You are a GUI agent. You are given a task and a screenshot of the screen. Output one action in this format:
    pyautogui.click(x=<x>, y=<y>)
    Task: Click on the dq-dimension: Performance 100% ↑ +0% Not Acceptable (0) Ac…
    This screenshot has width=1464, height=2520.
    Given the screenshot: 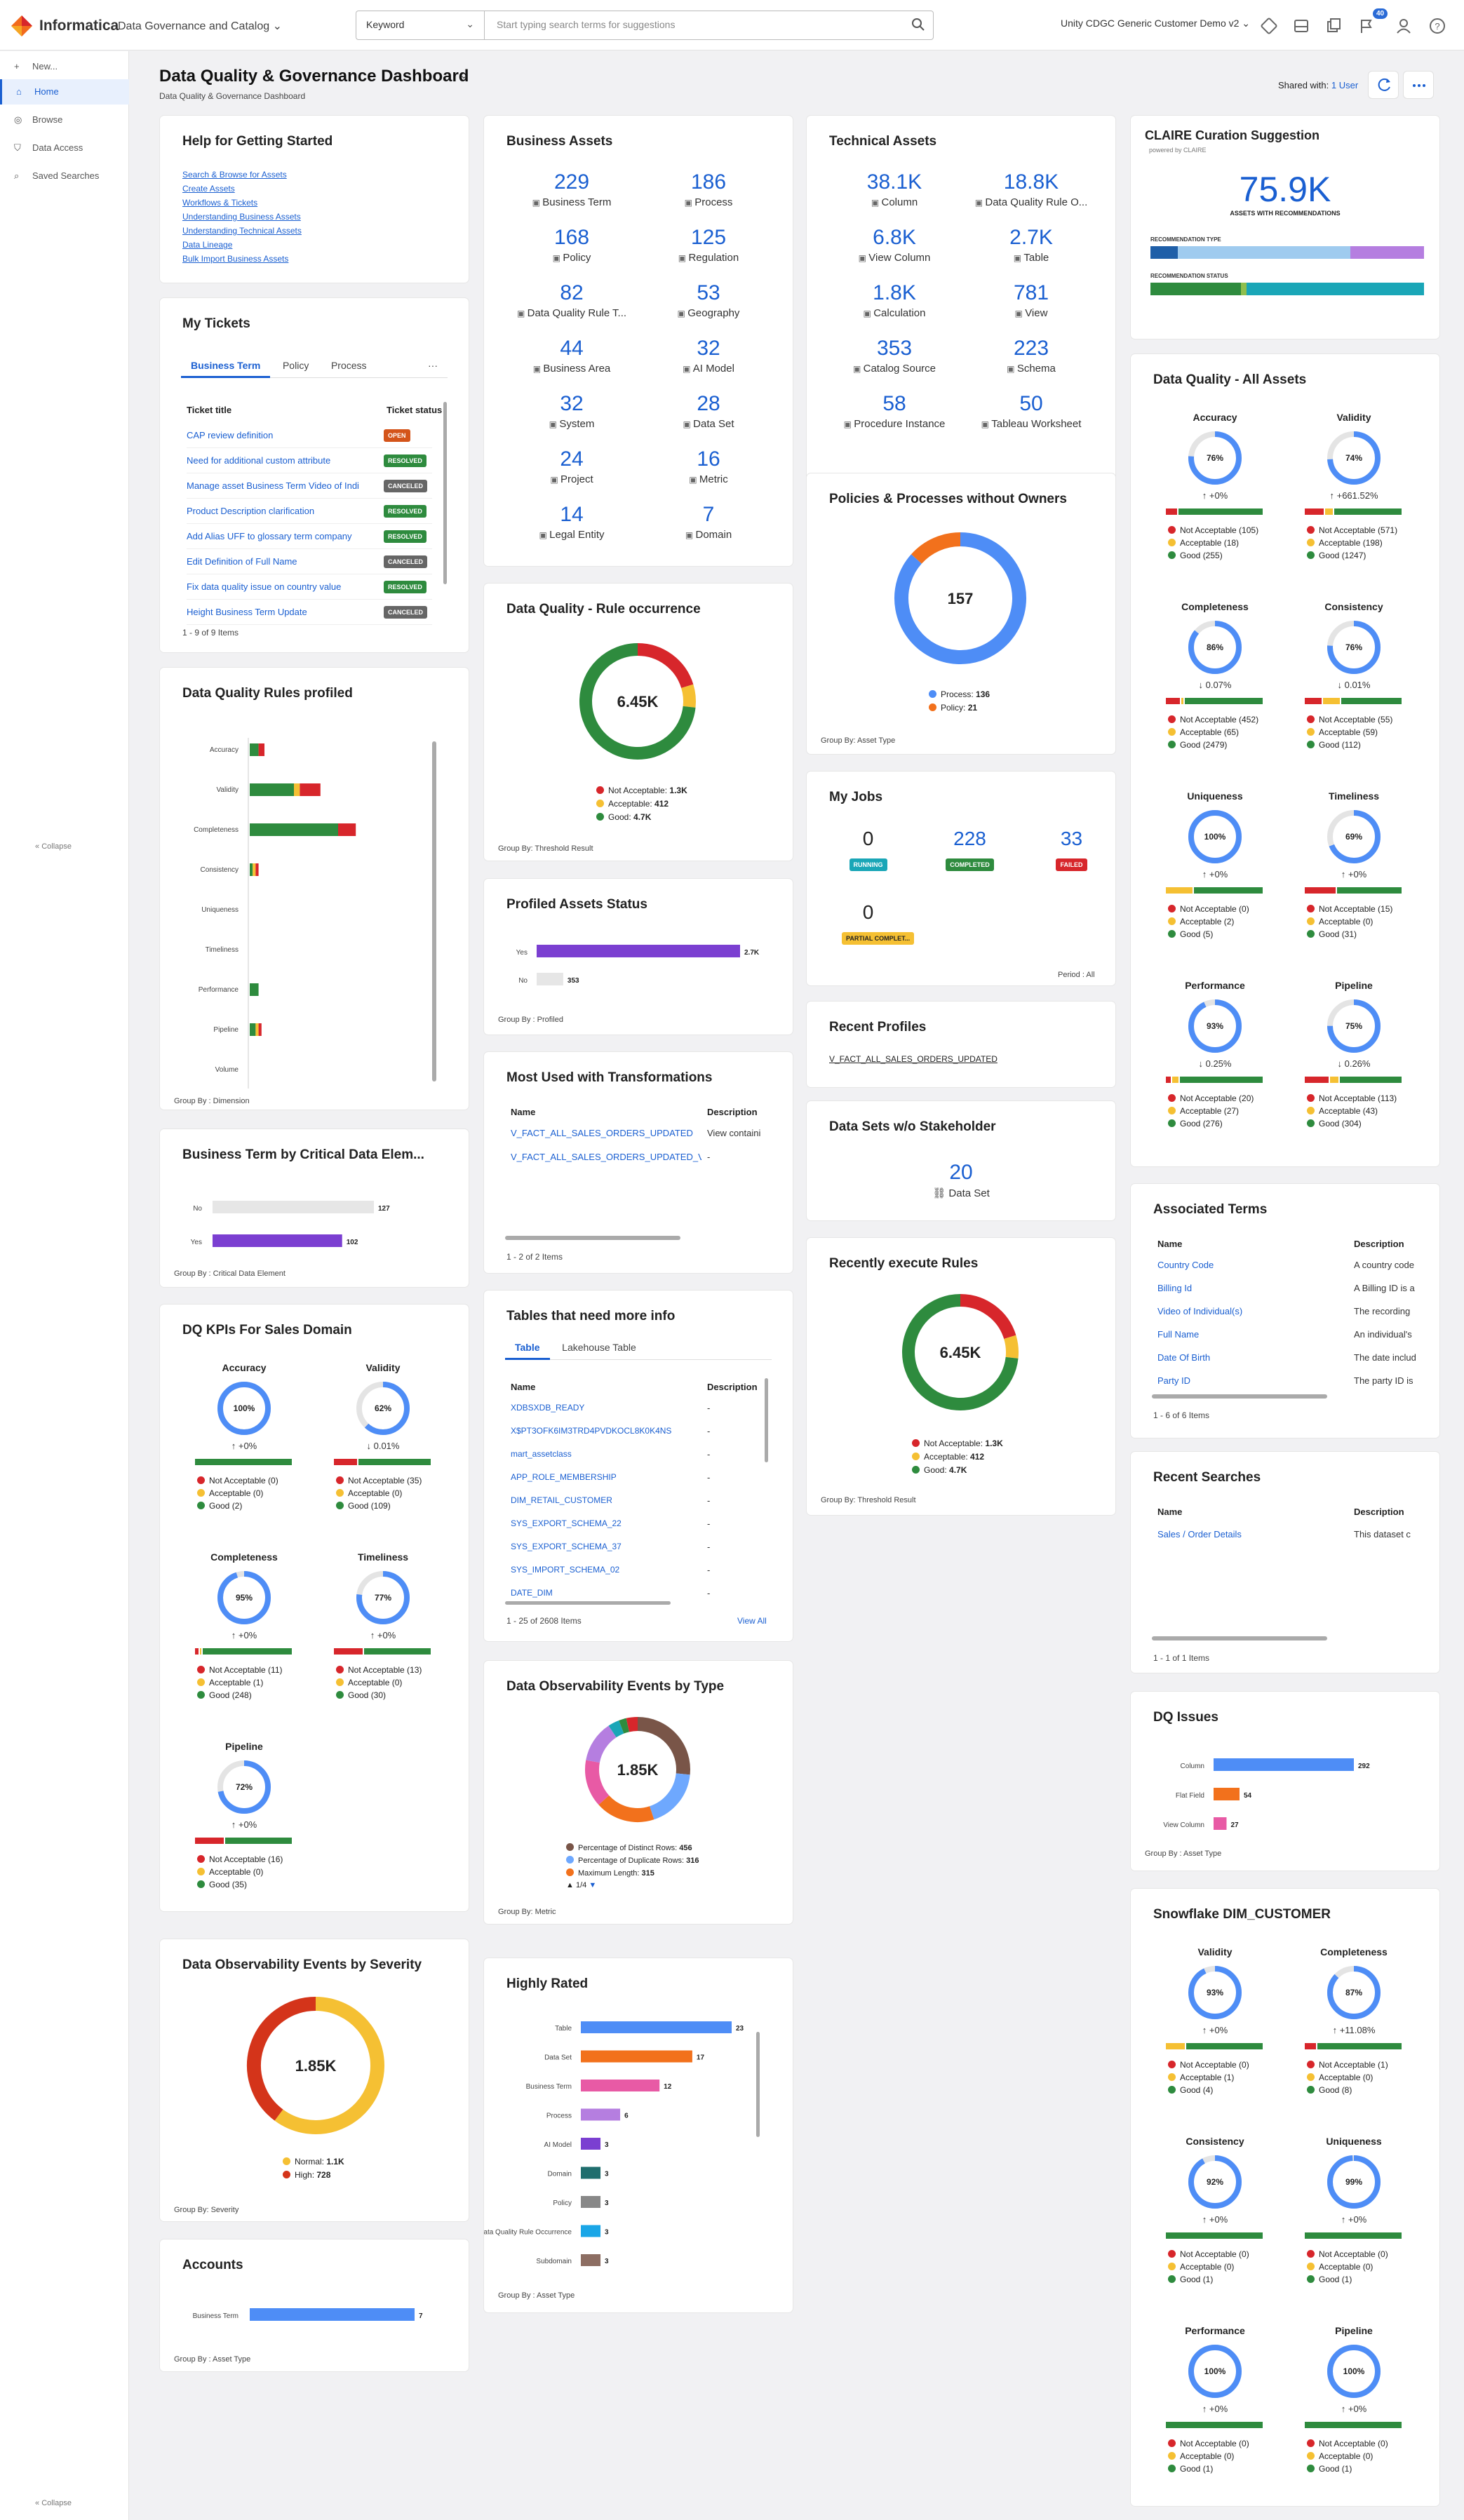 What is the action you would take?
    pyautogui.click(x=1215, y=2417)
    